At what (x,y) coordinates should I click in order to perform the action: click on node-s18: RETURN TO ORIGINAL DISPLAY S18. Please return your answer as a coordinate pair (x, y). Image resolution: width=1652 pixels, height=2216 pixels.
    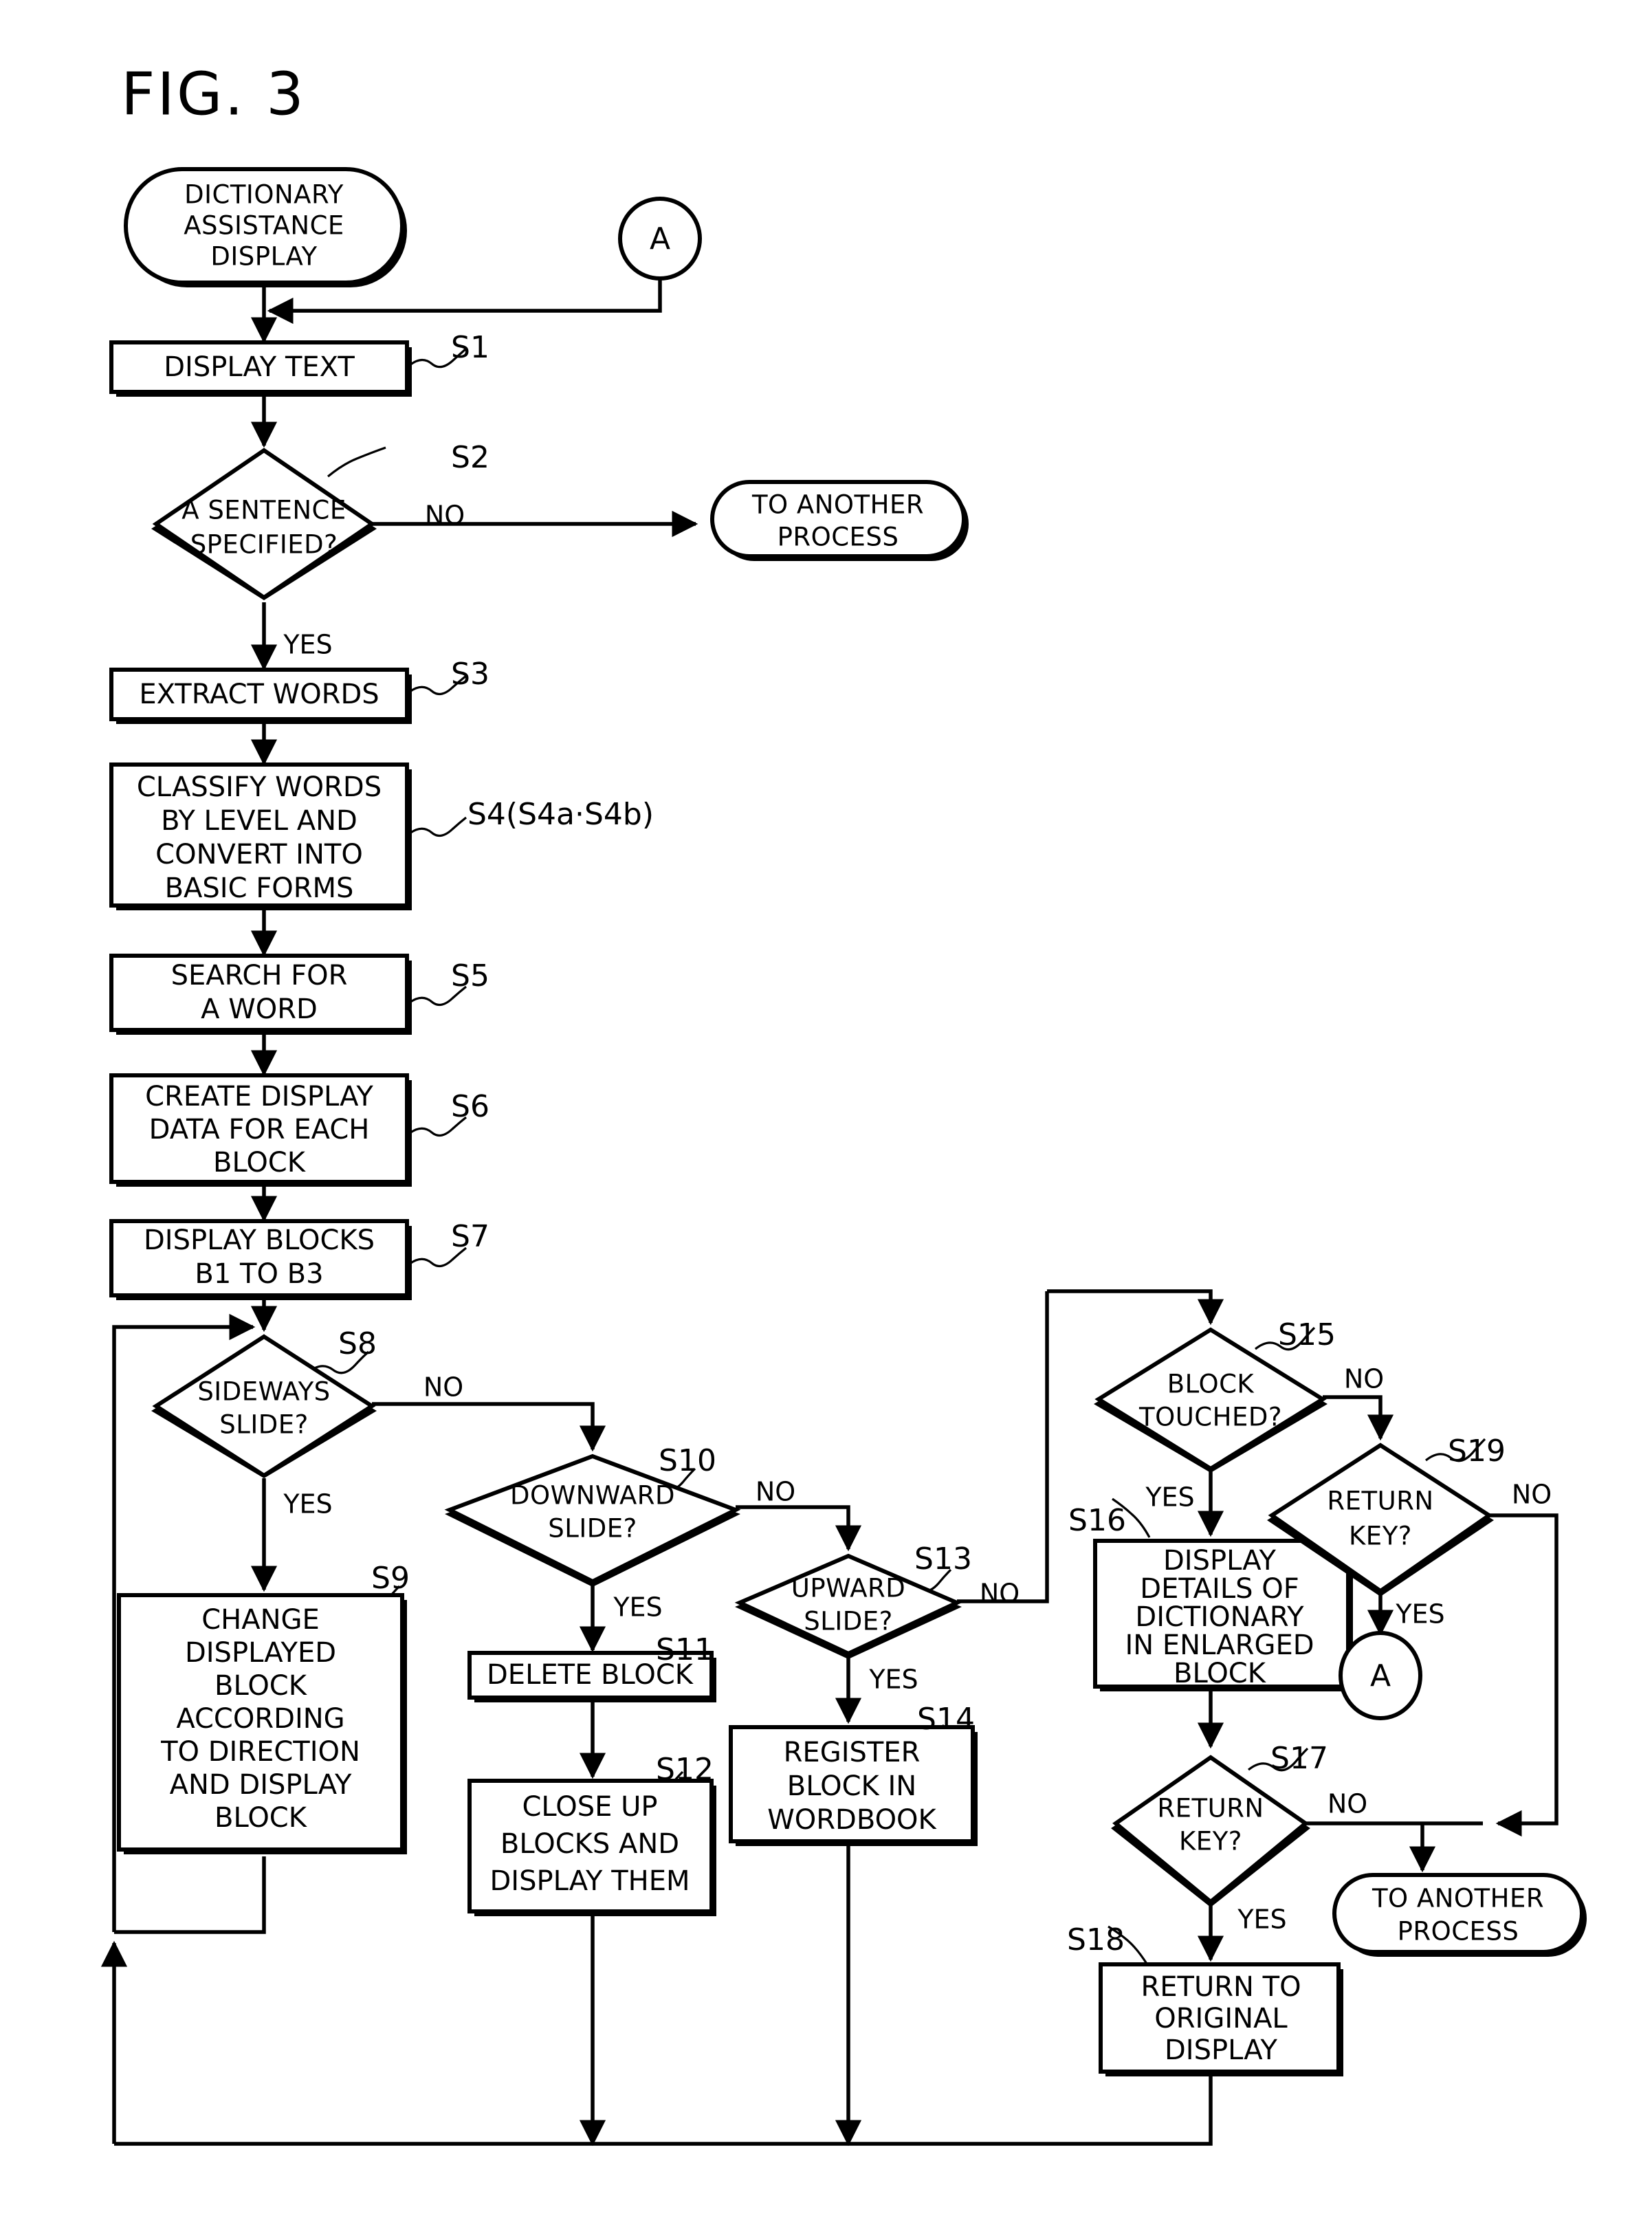
    Looking at the image, I should click on (1205, 1999).